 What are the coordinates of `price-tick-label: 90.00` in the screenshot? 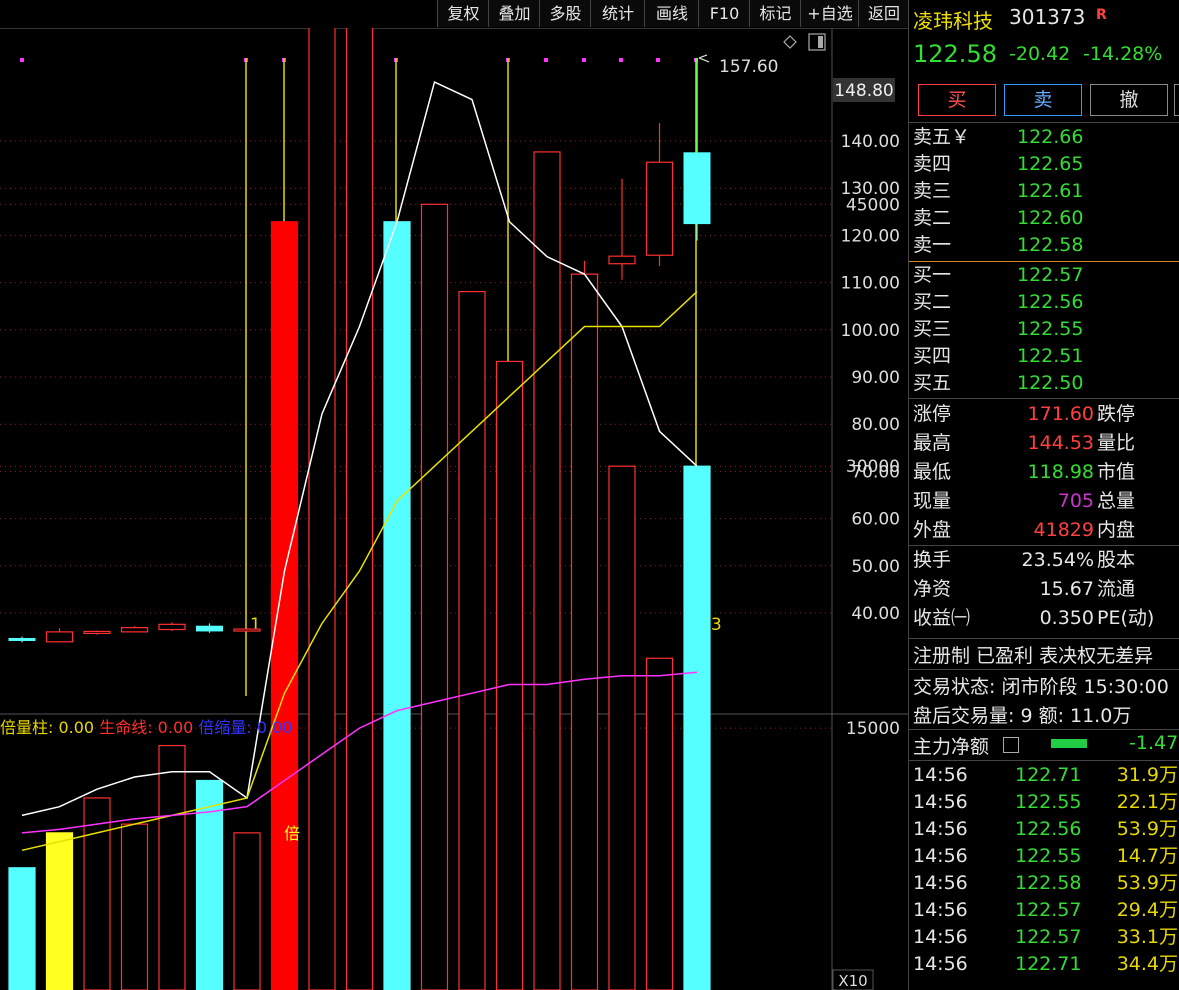 It's located at (875, 378).